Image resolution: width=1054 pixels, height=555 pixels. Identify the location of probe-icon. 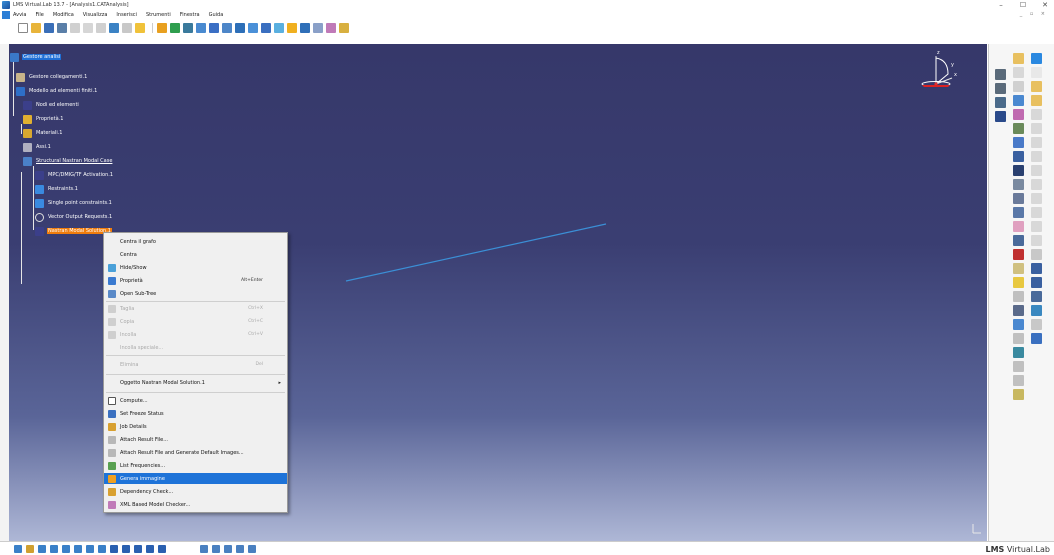
(1018, 324).